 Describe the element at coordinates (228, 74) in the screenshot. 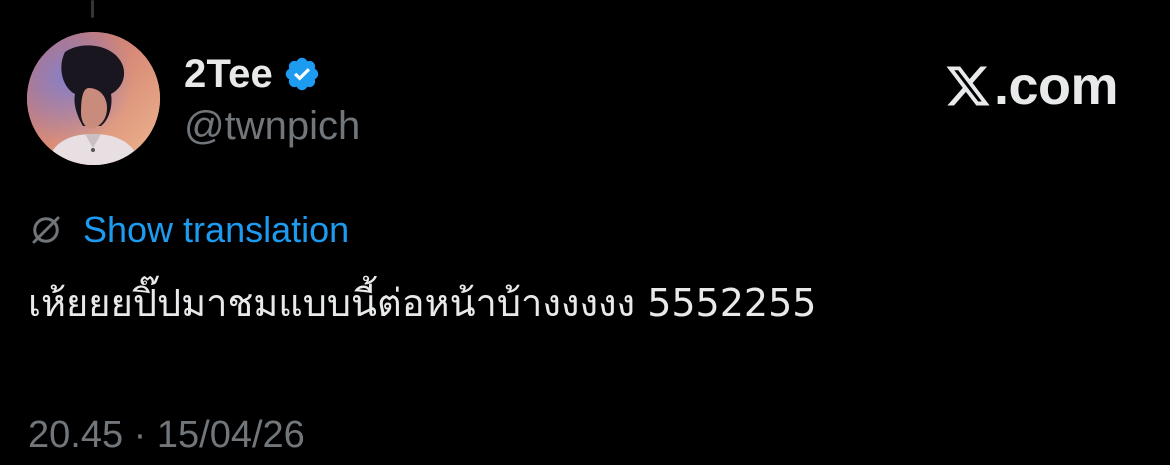

I see `author-display-name: 2Tee` at that location.